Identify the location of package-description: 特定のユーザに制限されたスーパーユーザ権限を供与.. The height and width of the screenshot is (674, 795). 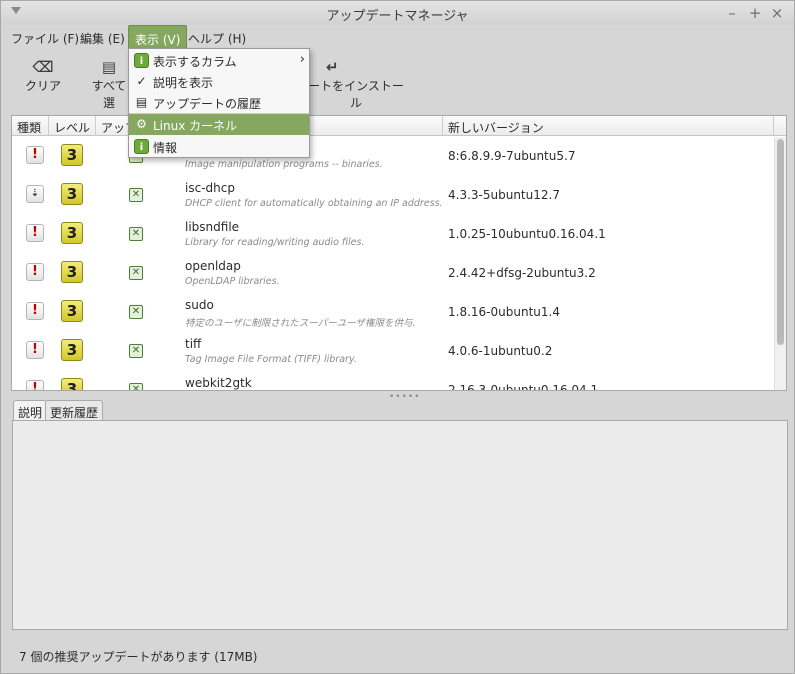
(300, 323).